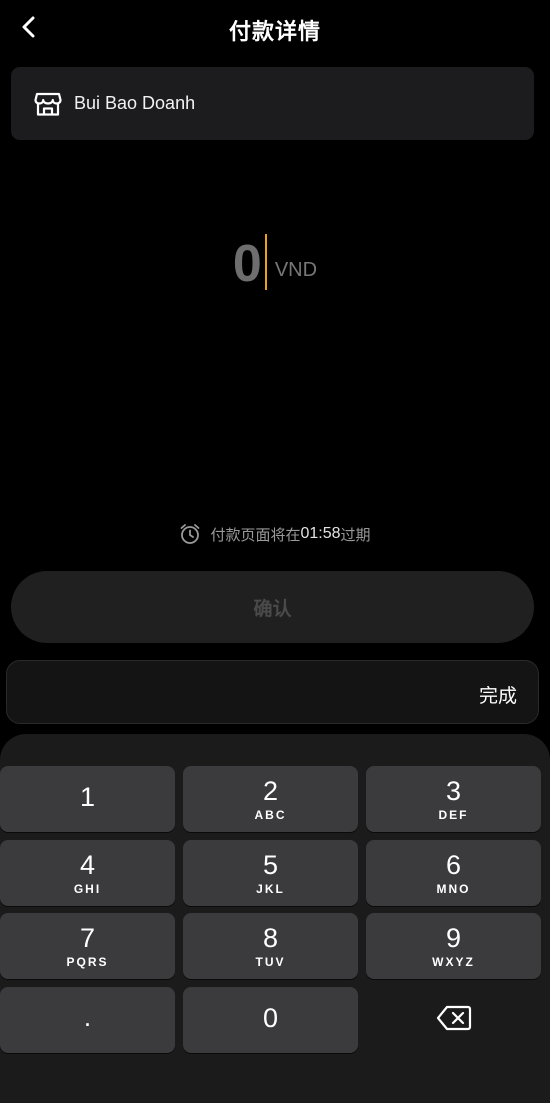 Image resolution: width=550 pixels, height=1103 pixels. I want to click on alarm-clock-icon, so click(190, 534).